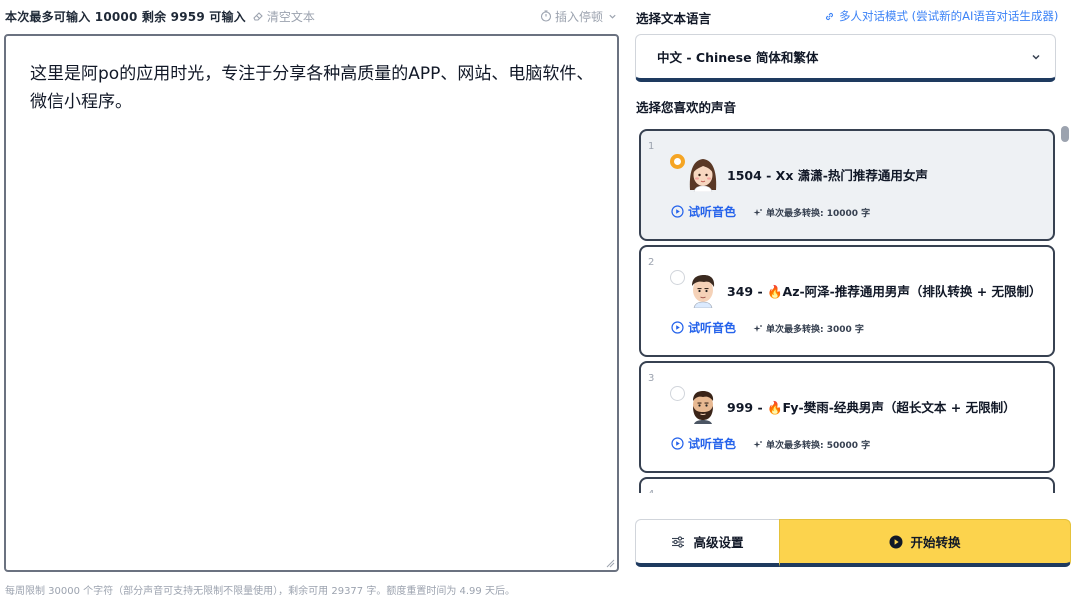  Describe the element at coordinates (651, 146) in the screenshot. I see `voice-index: 1` at that location.